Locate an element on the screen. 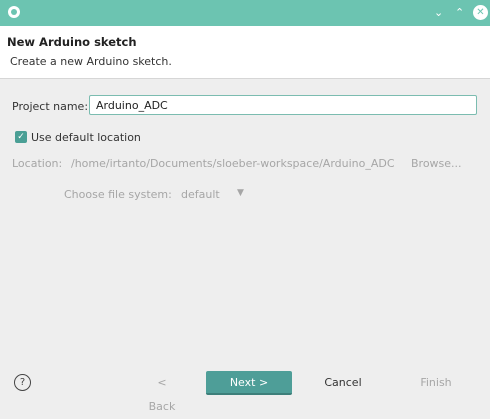 Image resolution: width=490 pixels, height=419 pixels. eclipse-app-icon is located at coordinates (14, 12).